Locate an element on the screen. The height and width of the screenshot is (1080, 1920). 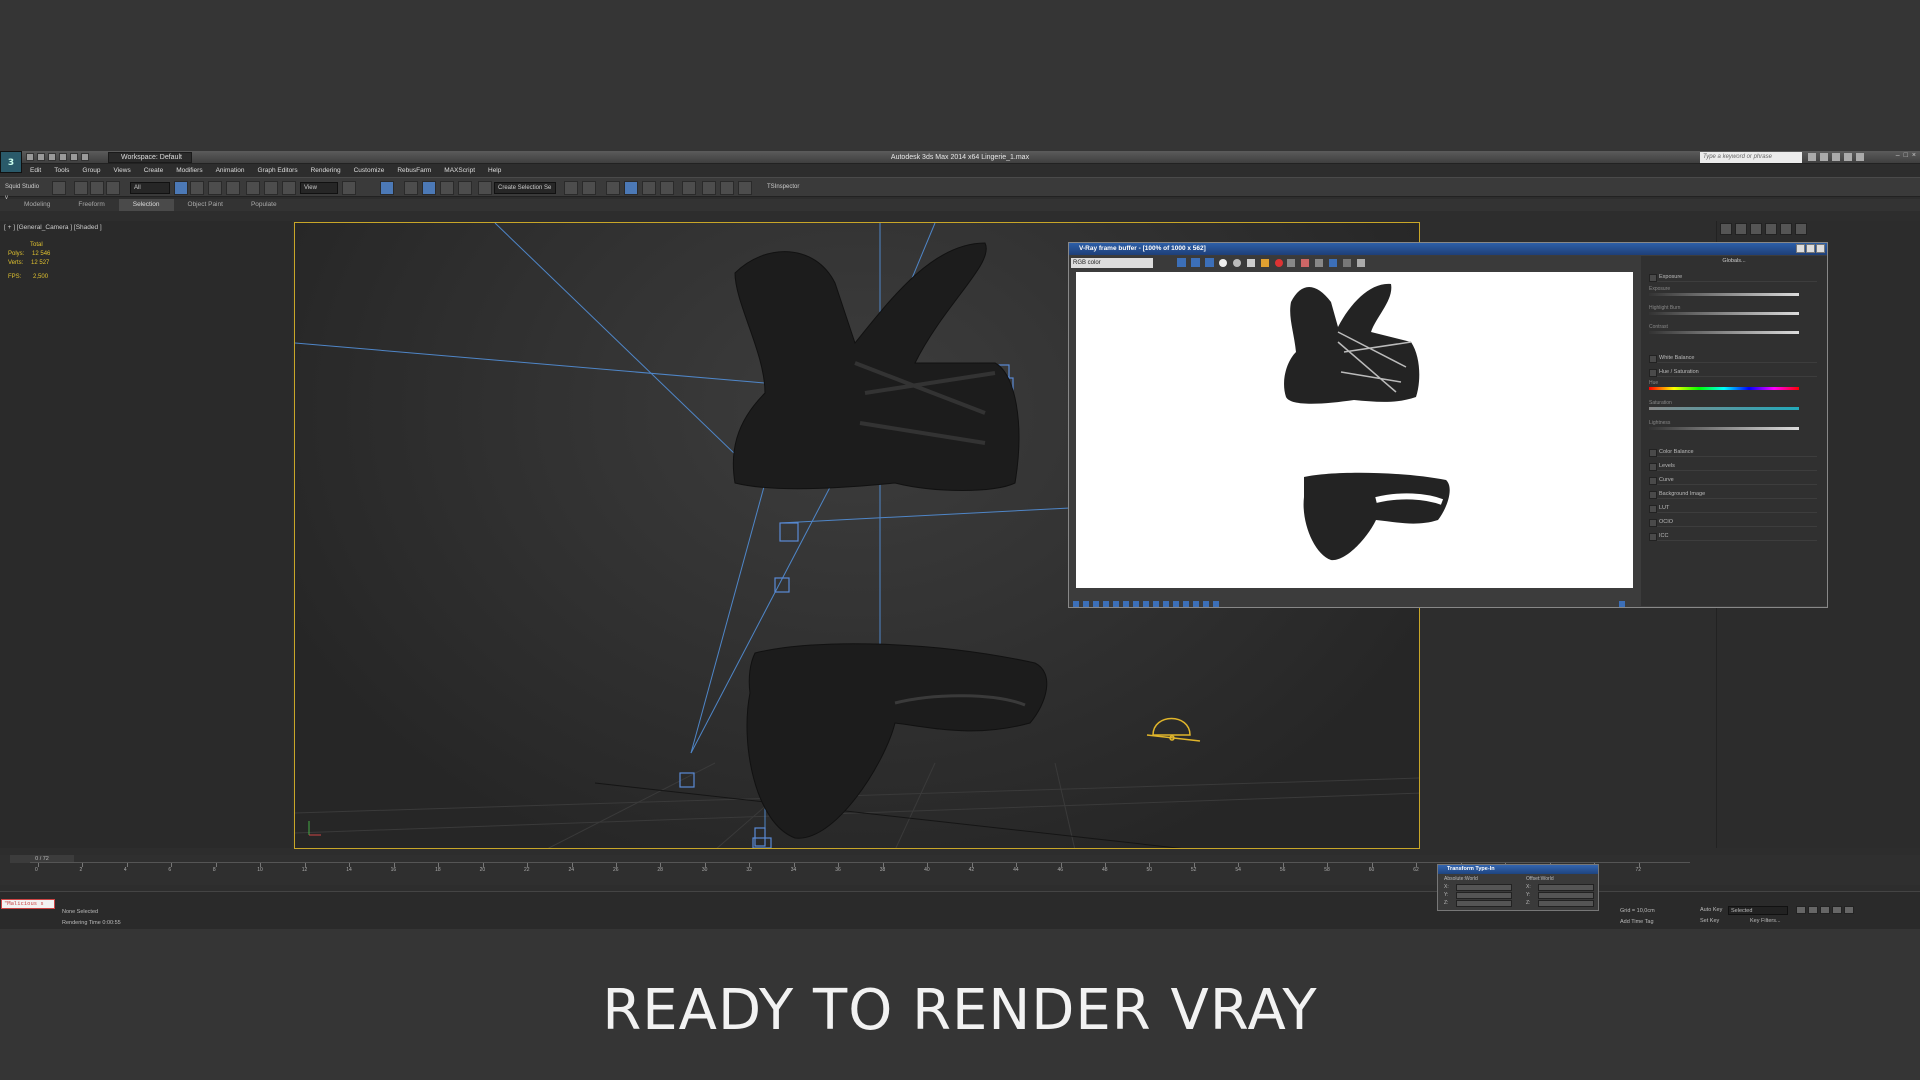
menu-edit: Edit is located at coordinates (36, 170).